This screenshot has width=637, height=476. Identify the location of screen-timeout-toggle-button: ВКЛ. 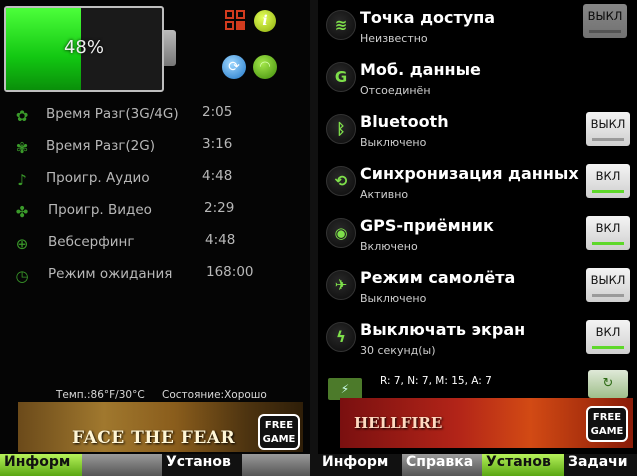
(608, 337).